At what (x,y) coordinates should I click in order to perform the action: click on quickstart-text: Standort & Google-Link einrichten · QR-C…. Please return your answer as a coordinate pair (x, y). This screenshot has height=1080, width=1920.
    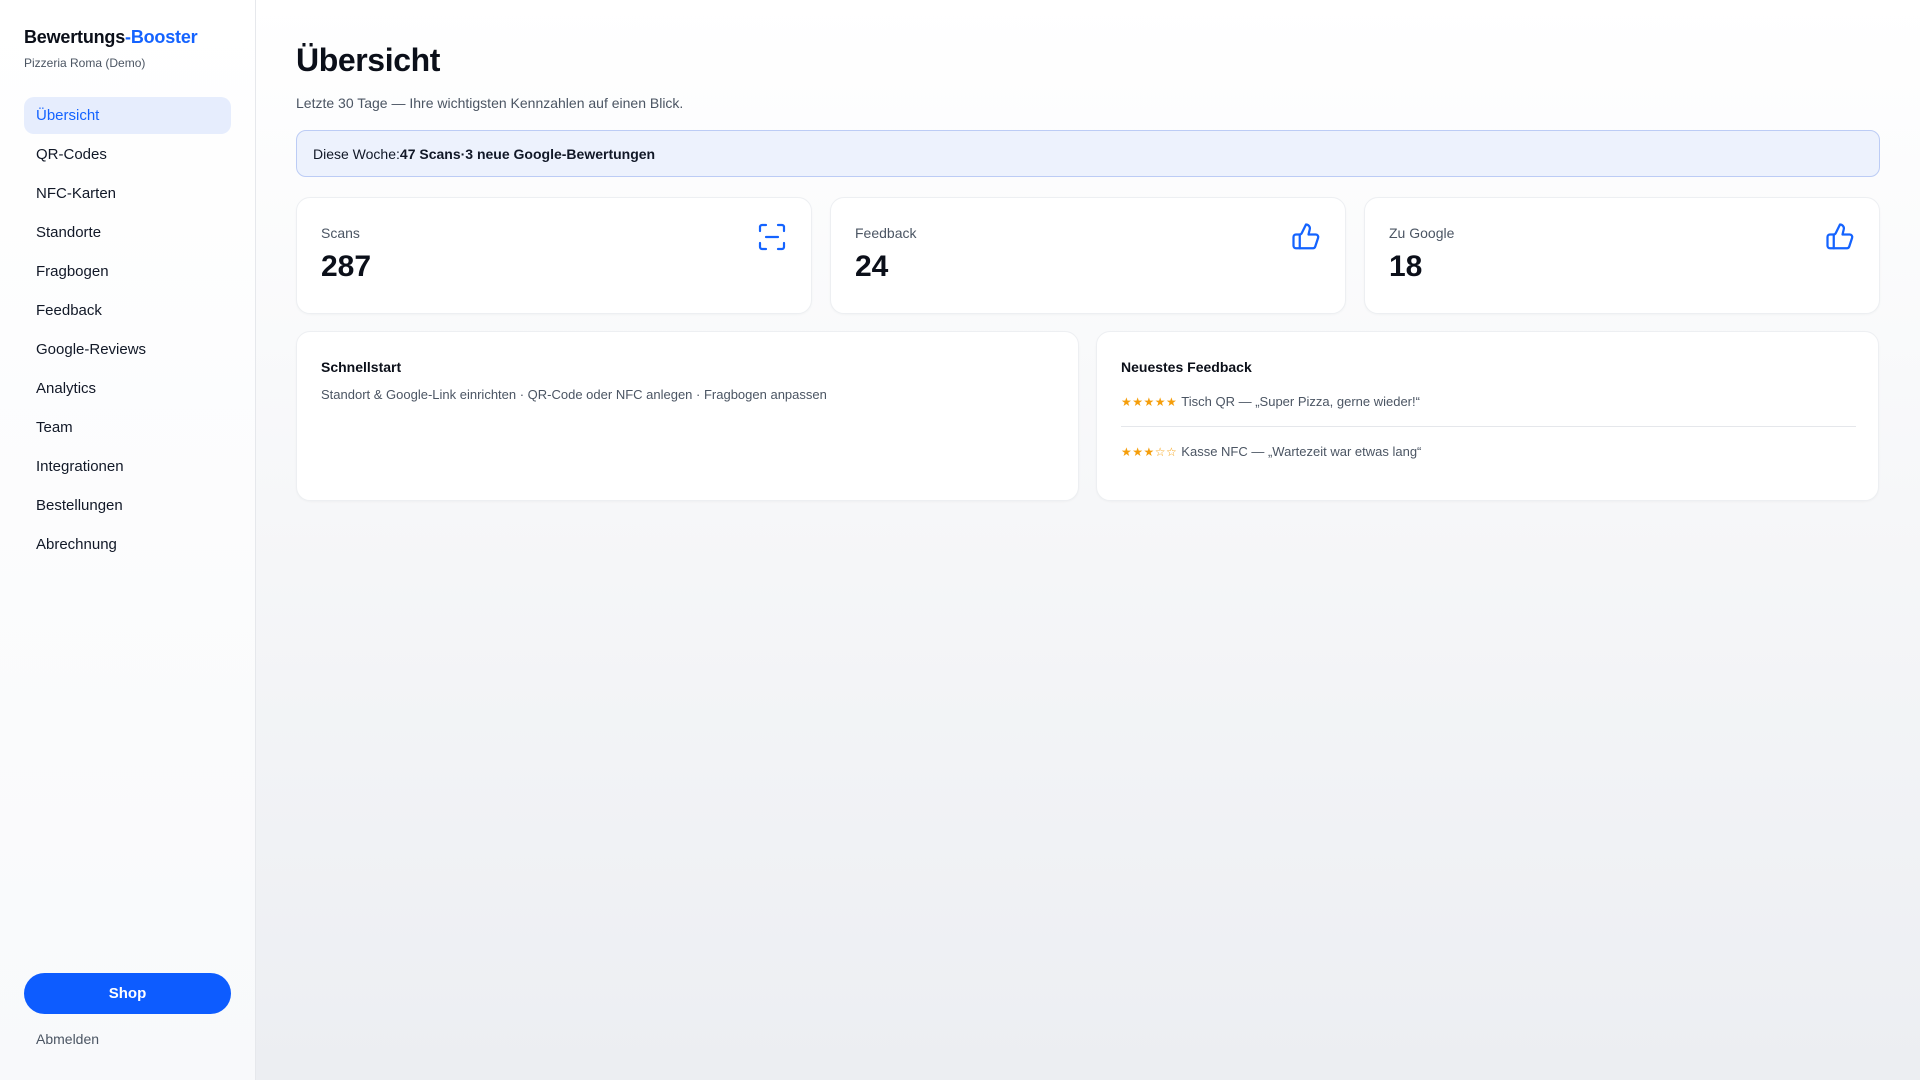
    Looking at the image, I should click on (574, 394).